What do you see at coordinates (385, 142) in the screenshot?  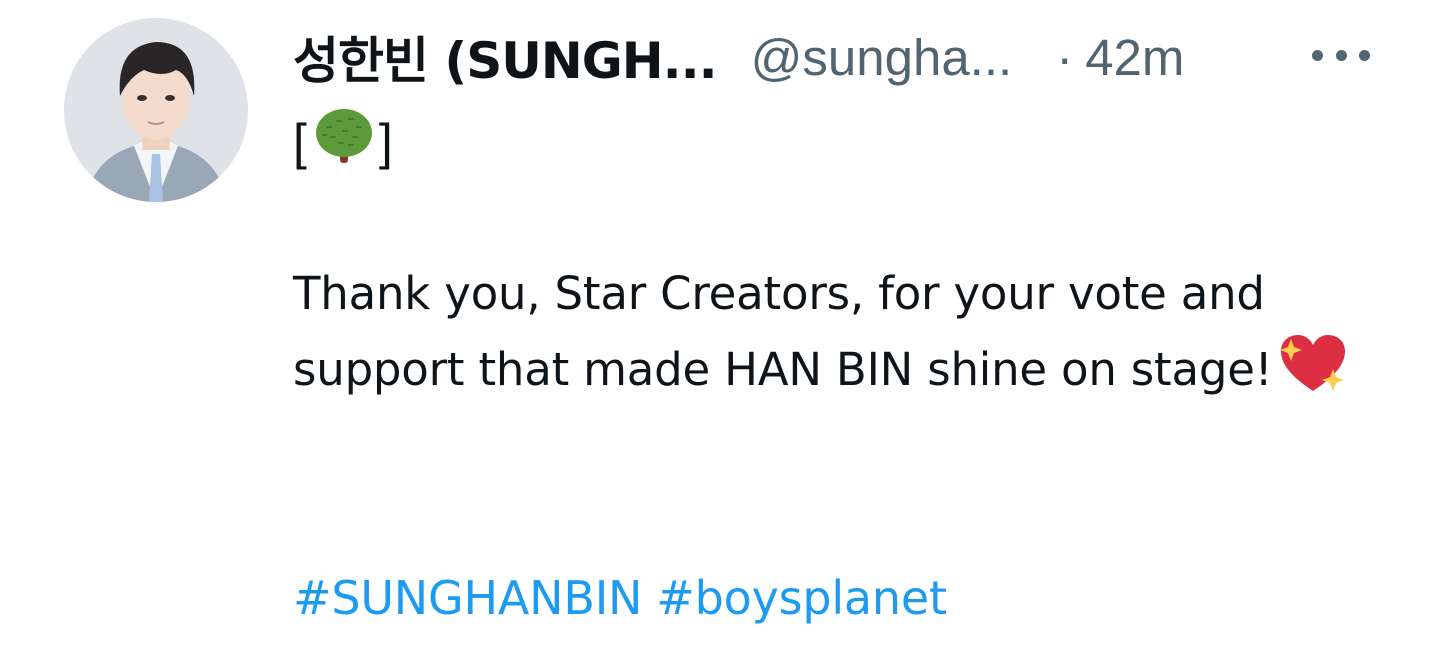 I see `close-bracket: ]` at bounding box center [385, 142].